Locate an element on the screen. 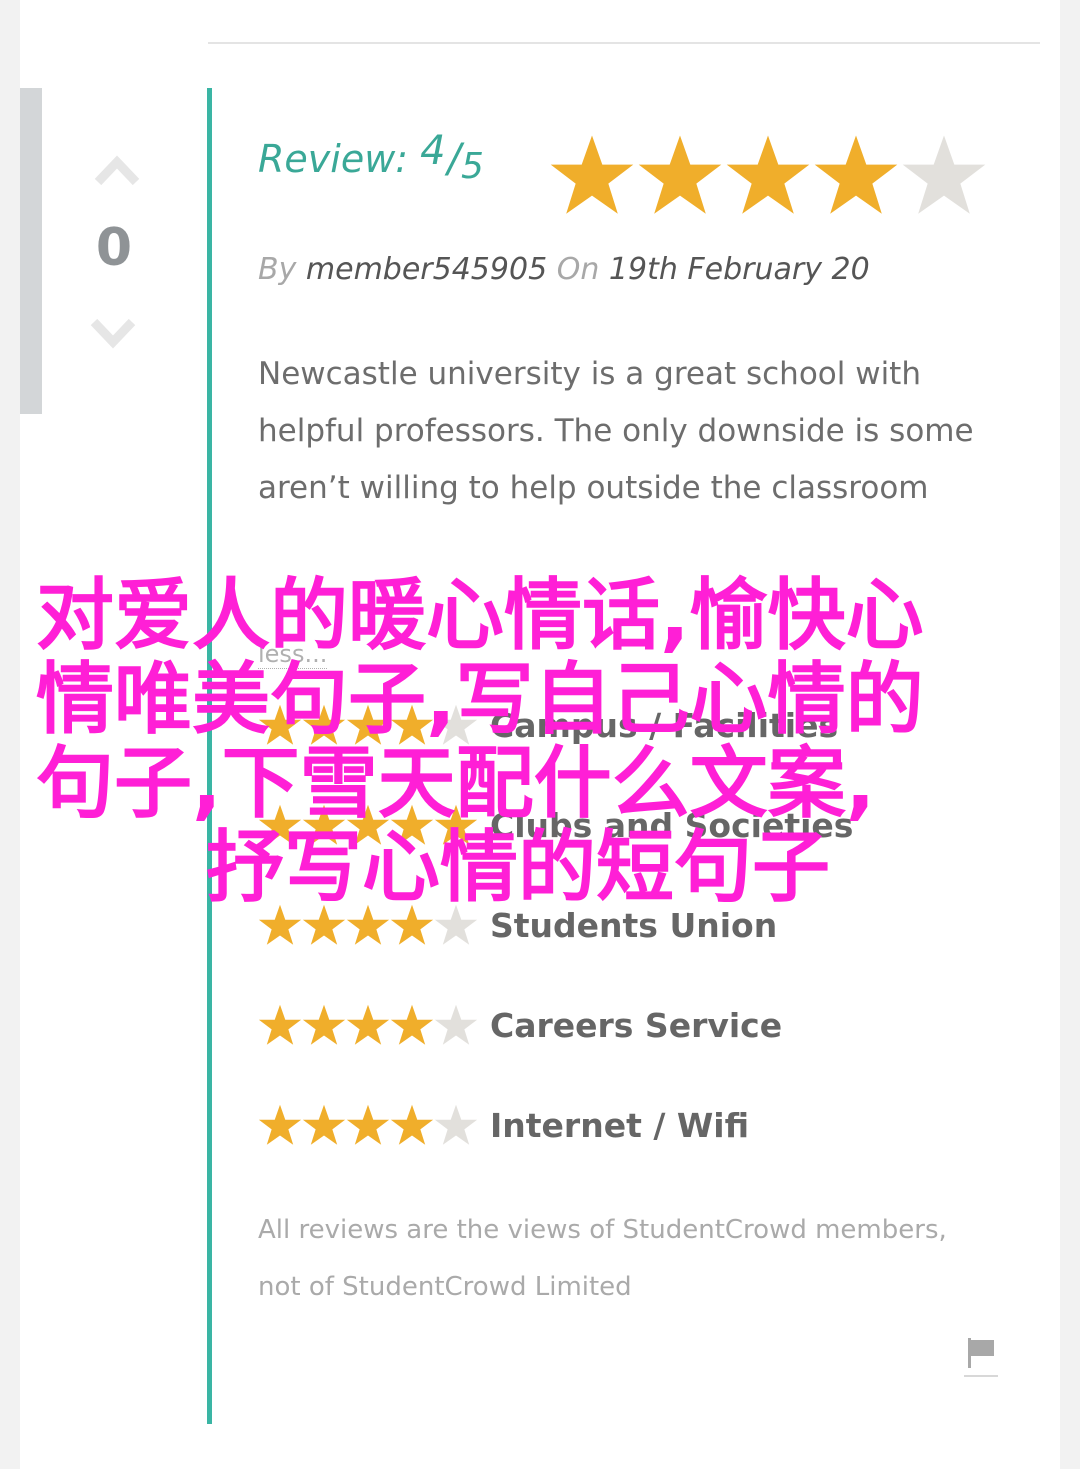 The image size is (1080, 1469). vote-bar is located at coordinates (31, 251).